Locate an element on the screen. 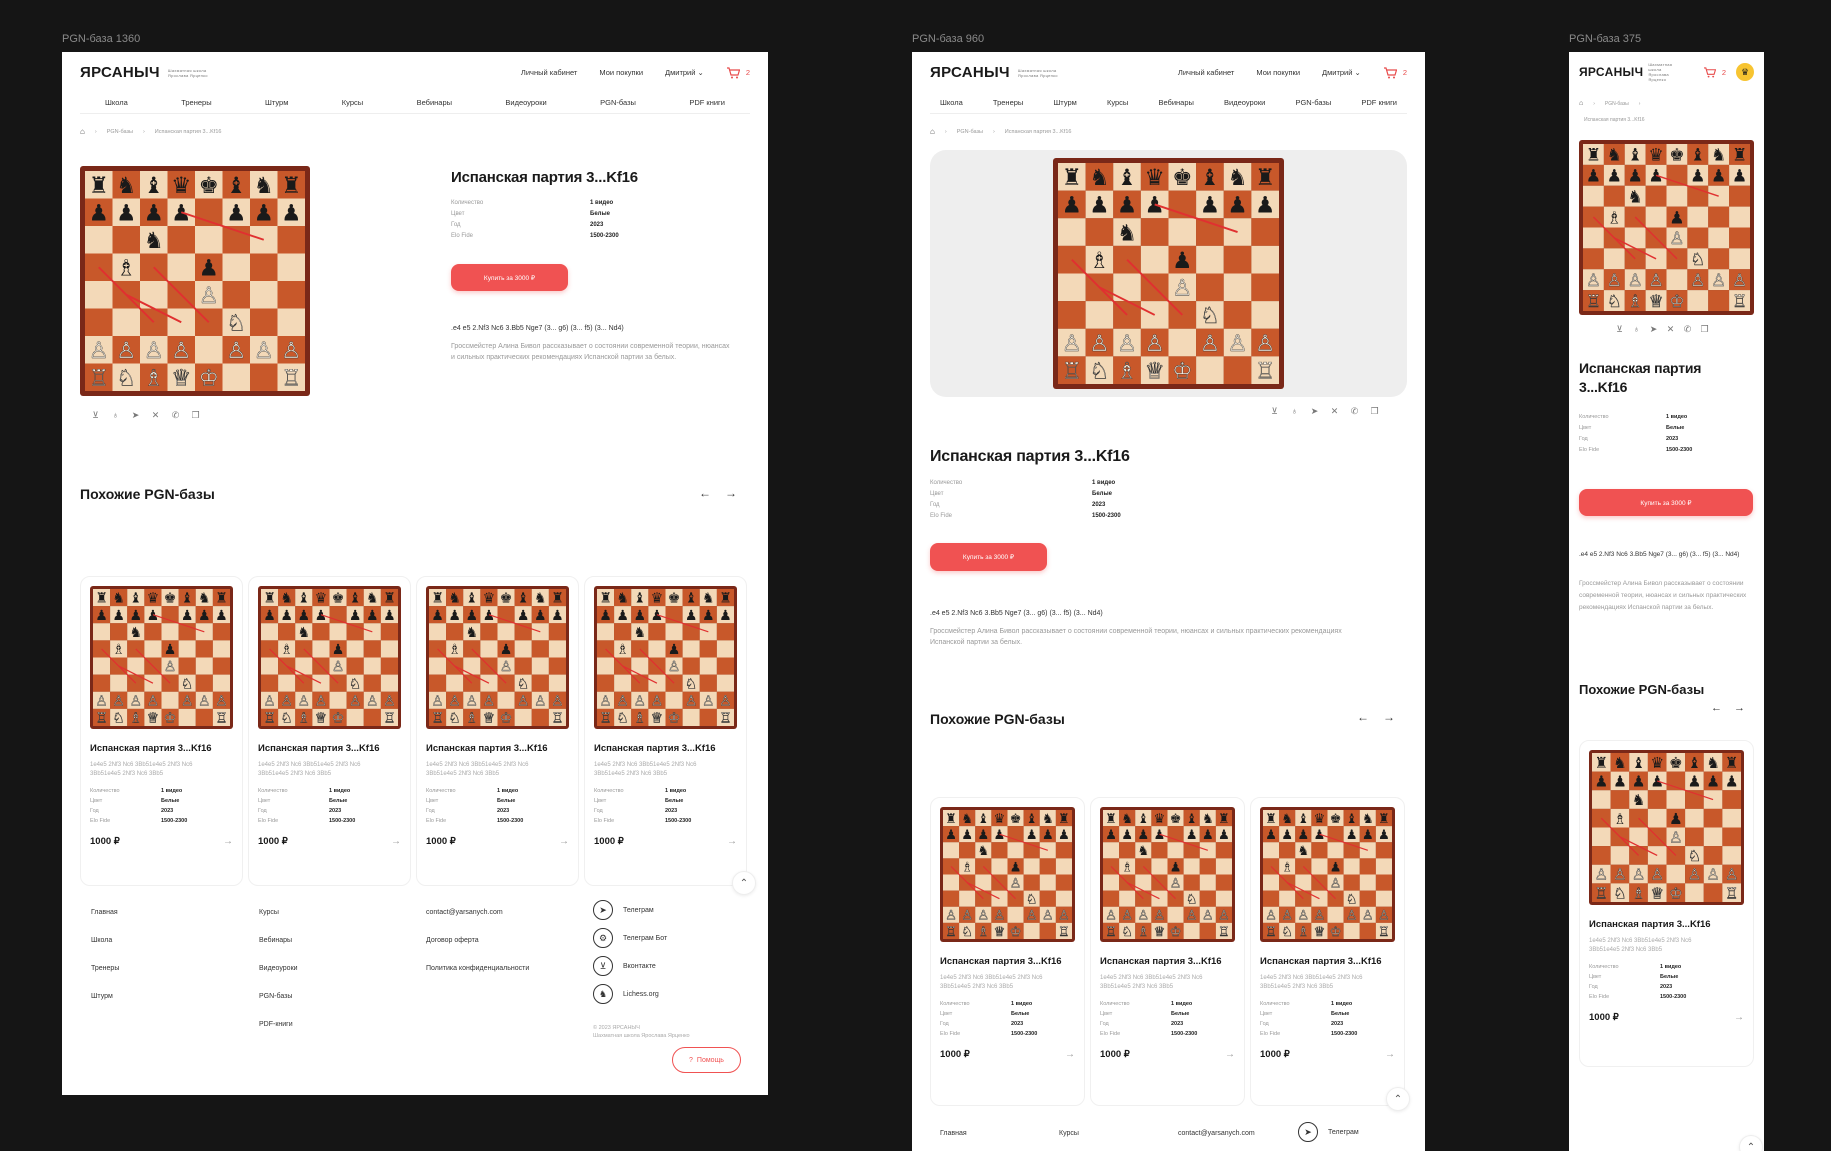  social-lichess: ♞ Lichess.org is located at coordinates (630, 994).